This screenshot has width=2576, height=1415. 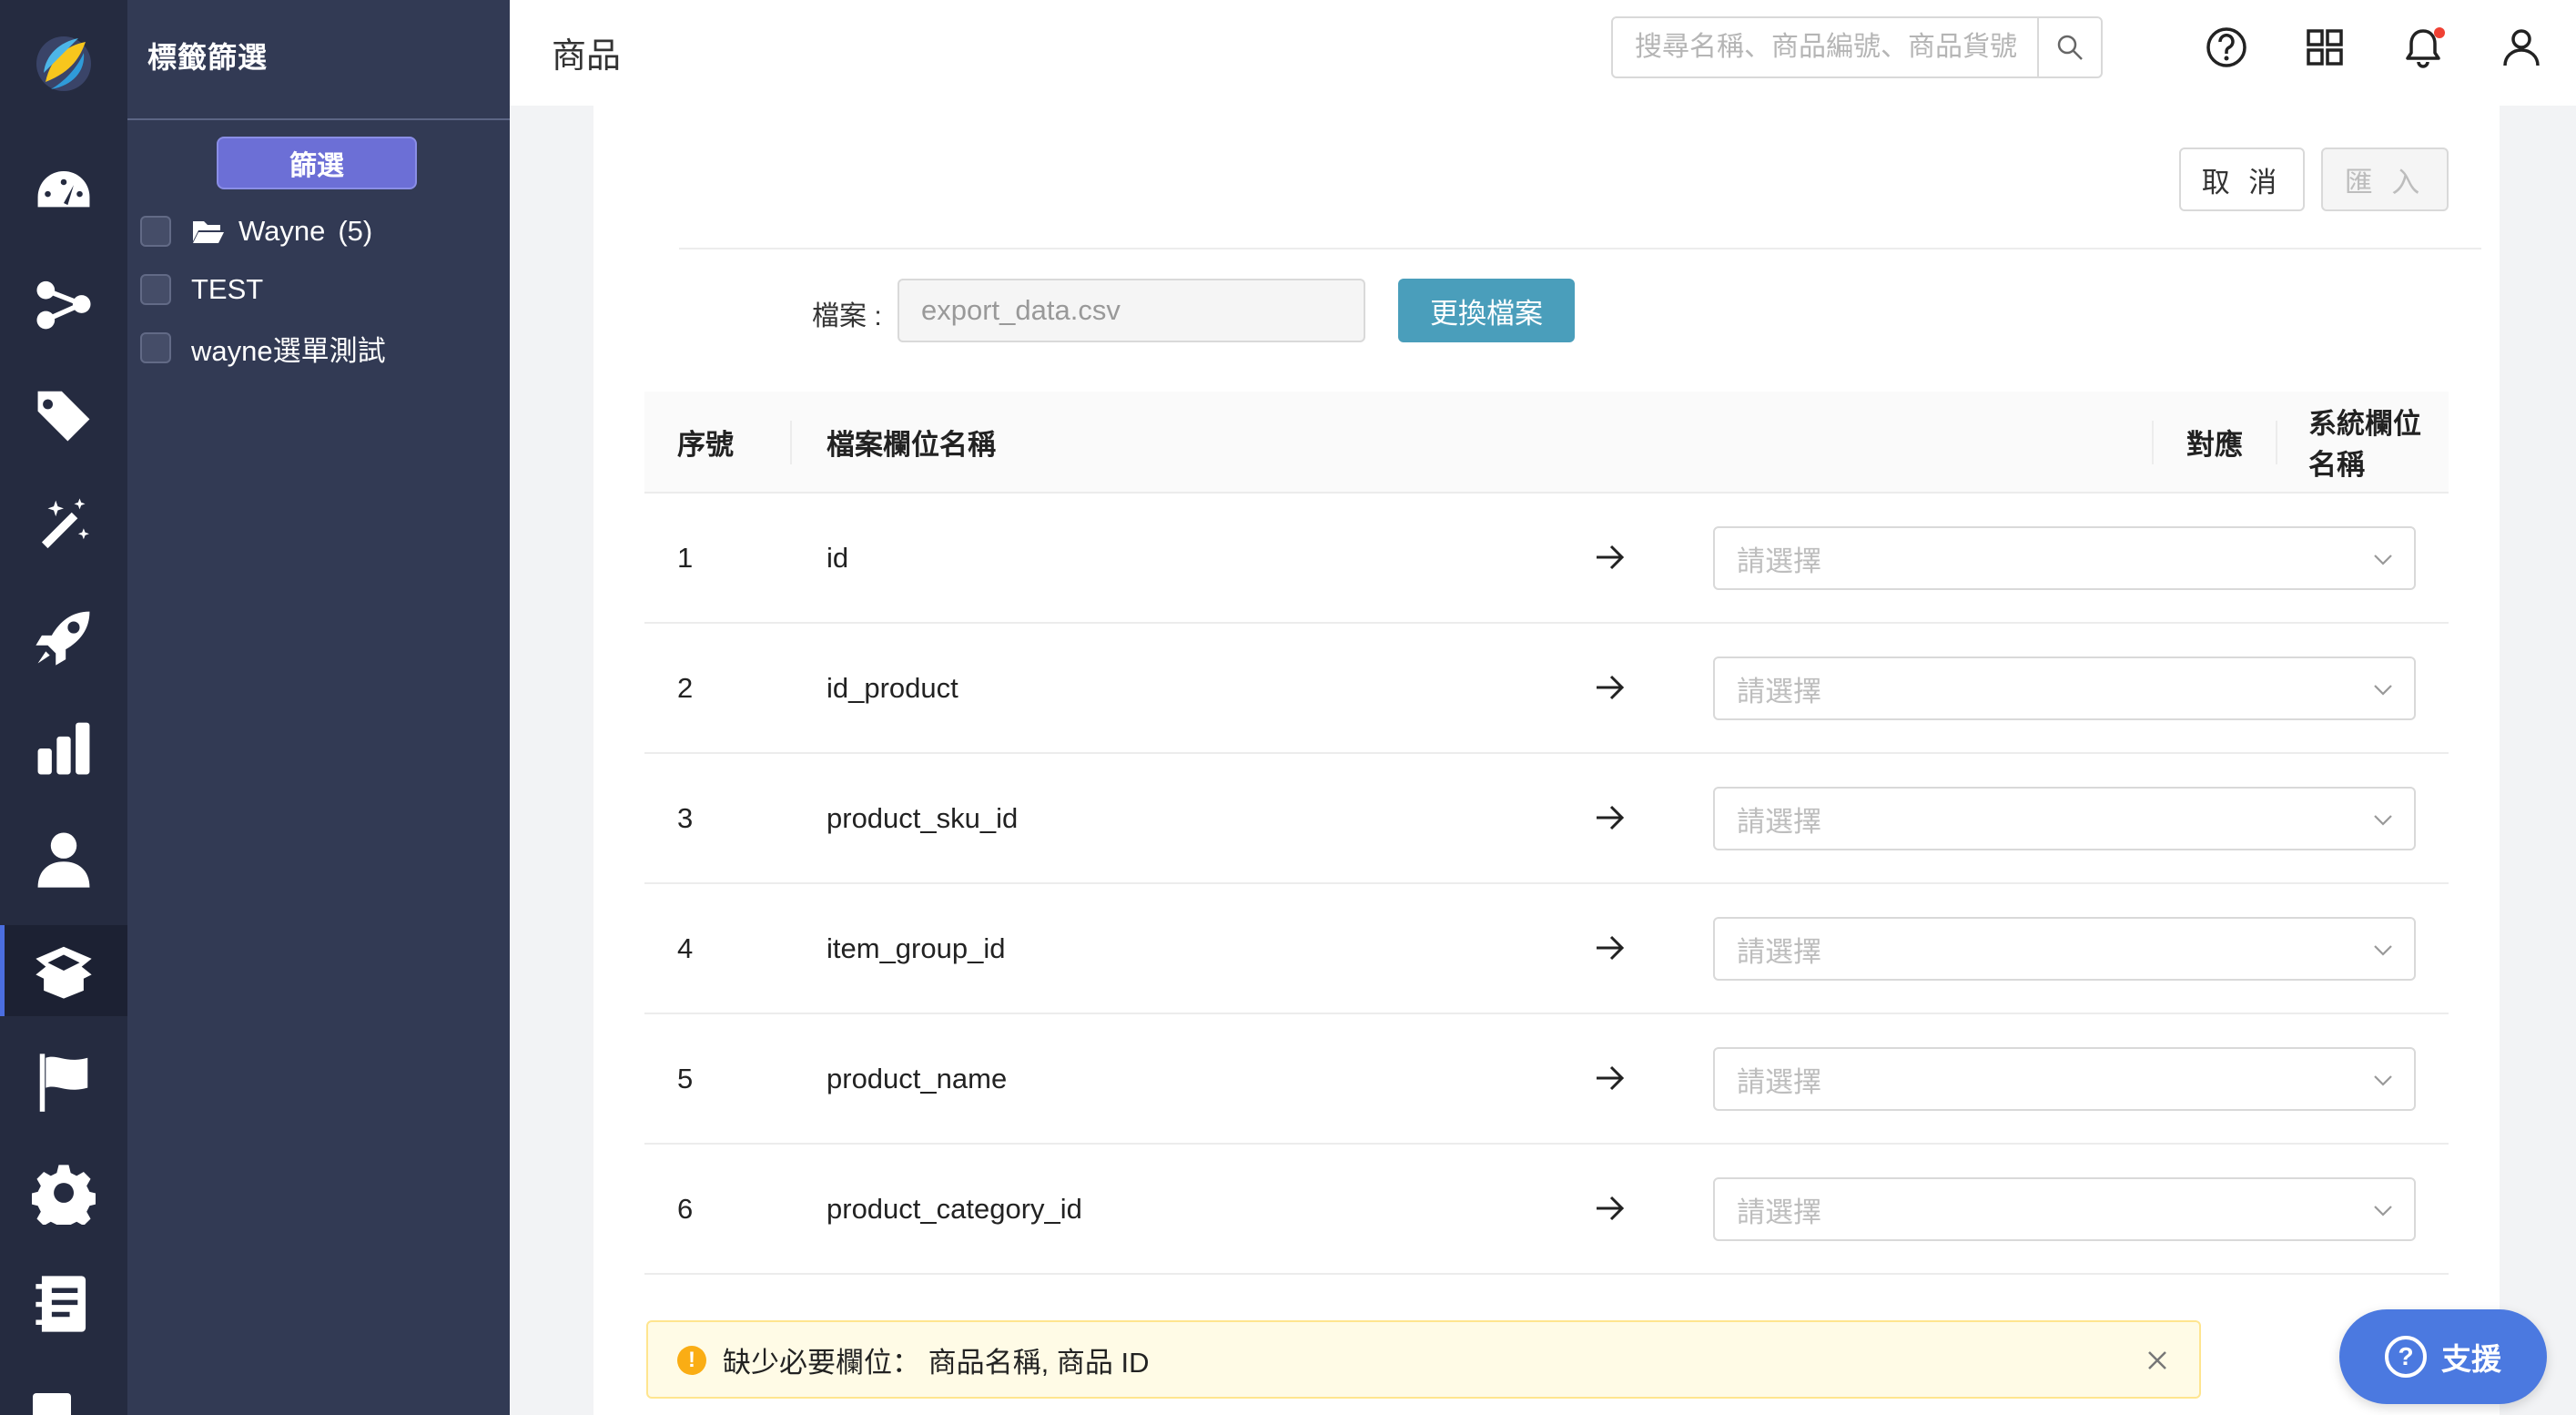 What do you see at coordinates (1546, 559) in the screenshot?
I see `table-row: 1 id 請選擇` at bounding box center [1546, 559].